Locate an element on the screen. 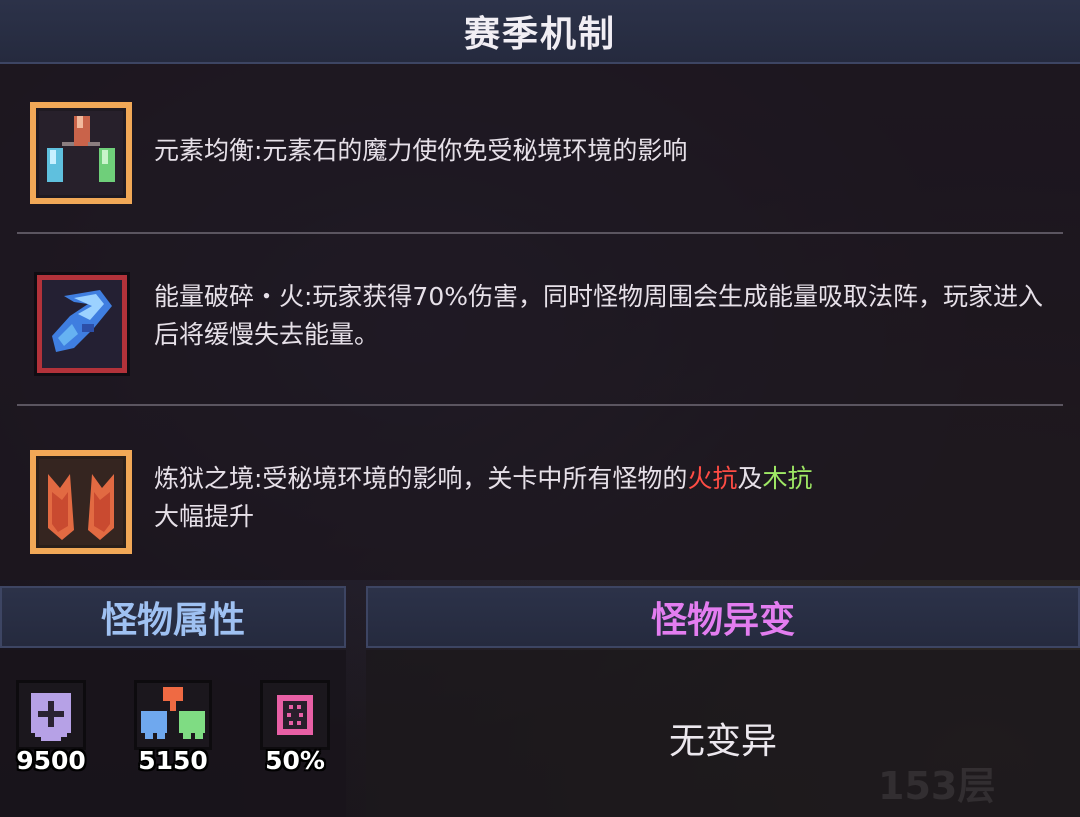  mechanic-description-joiner: 及 is located at coordinates (750, 478).